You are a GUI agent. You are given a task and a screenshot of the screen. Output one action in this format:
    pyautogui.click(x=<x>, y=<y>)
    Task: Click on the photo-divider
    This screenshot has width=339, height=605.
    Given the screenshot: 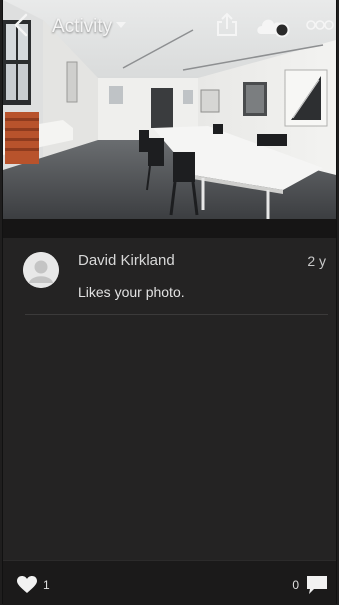 What is the action you would take?
    pyautogui.click(x=169, y=228)
    